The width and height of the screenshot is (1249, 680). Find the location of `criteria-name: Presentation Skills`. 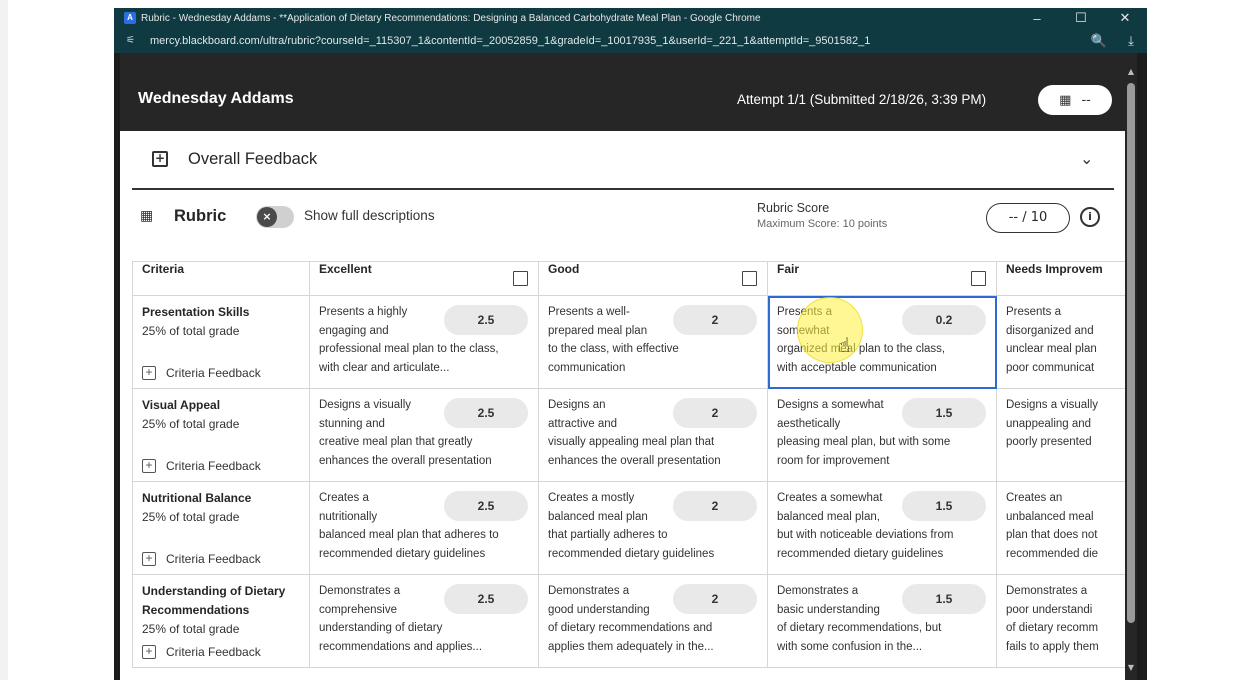

criteria-name: Presentation Skills is located at coordinates (196, 312).